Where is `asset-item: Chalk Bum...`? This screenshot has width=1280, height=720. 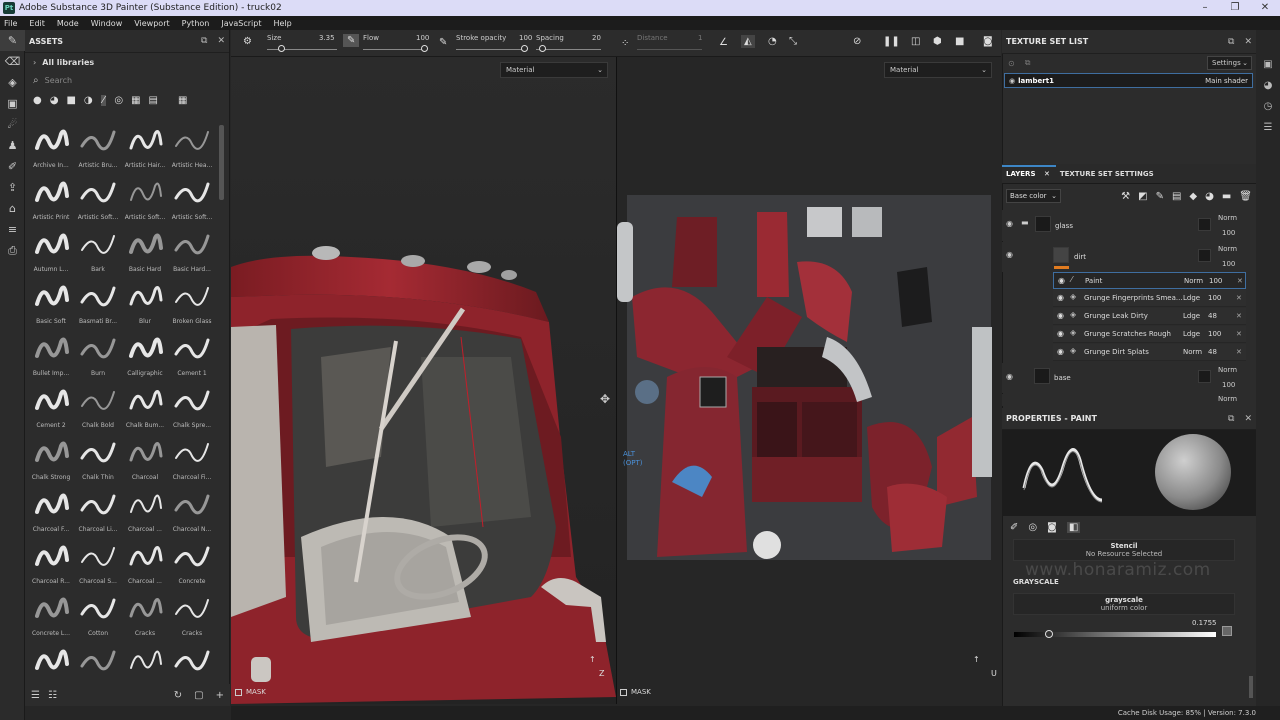 asset-item: Chalk Bum... is located at coordinates (145, 410).